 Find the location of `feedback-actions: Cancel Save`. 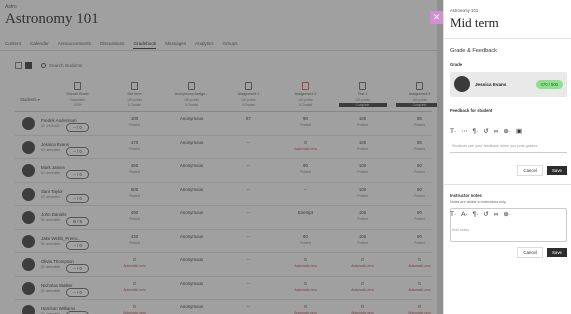

feedback-actions: Cancel Save is located at coordinates (542, 170).